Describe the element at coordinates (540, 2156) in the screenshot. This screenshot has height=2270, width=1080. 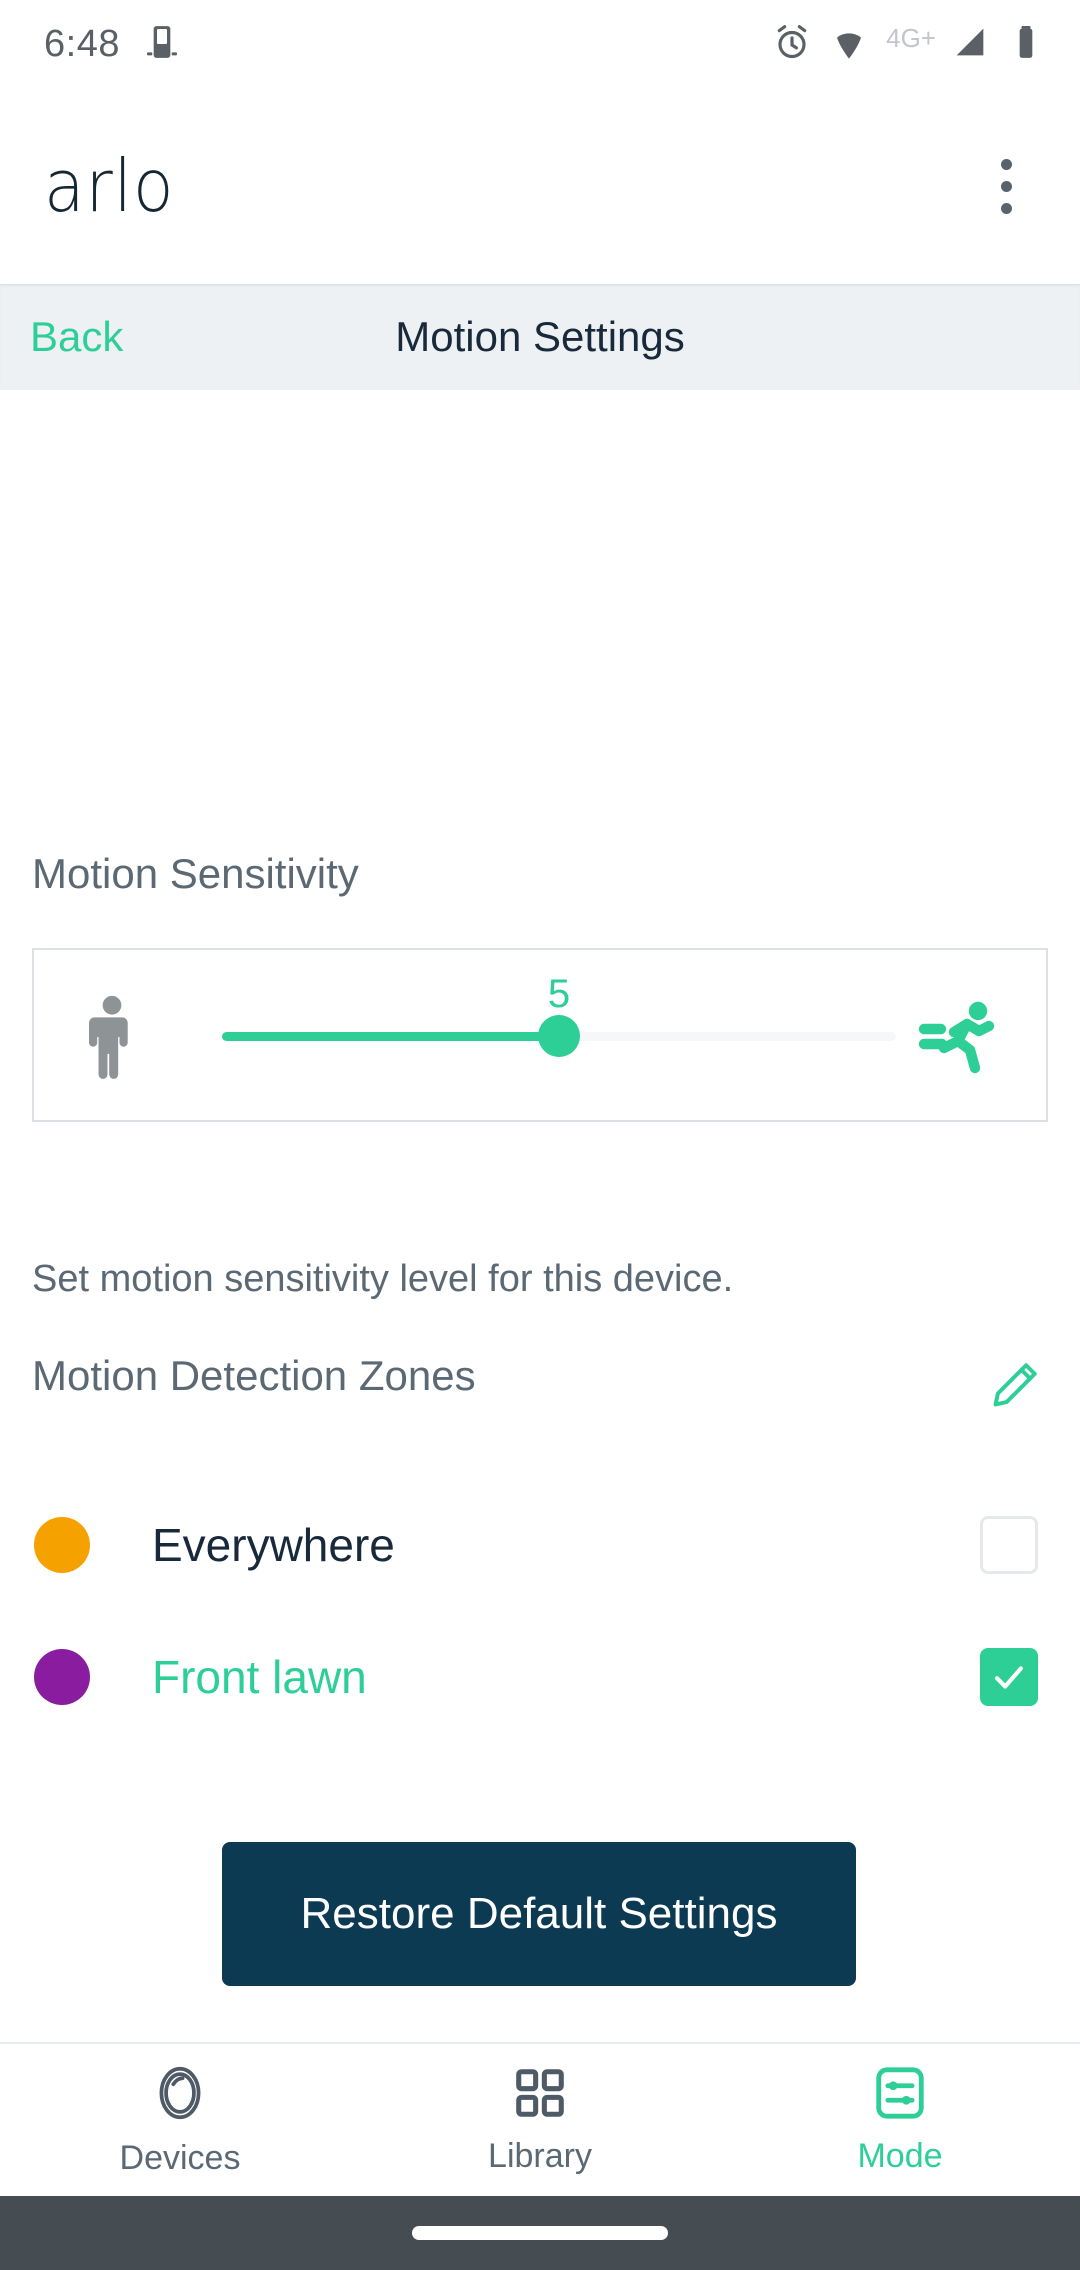
I see `tab-label: Library` at that location.